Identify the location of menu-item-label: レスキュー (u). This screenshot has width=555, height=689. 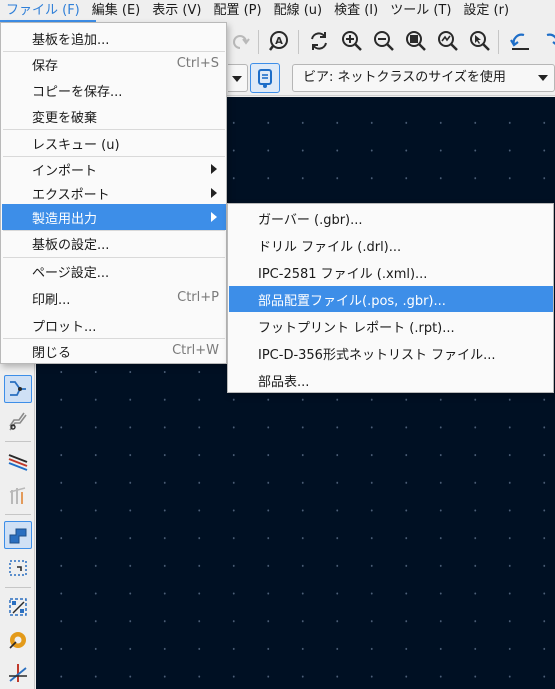
(76, 145).